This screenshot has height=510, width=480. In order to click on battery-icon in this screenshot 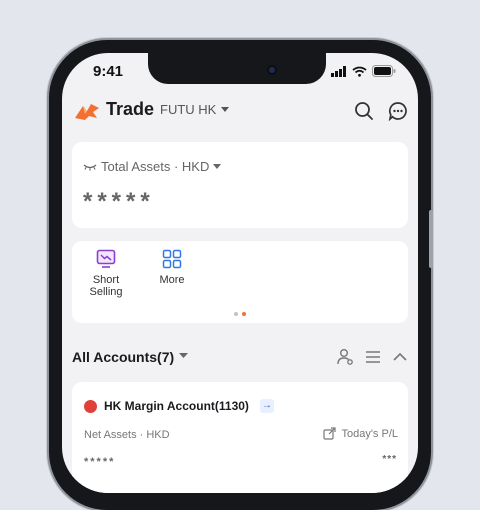, I will do `click(384, 71)`.